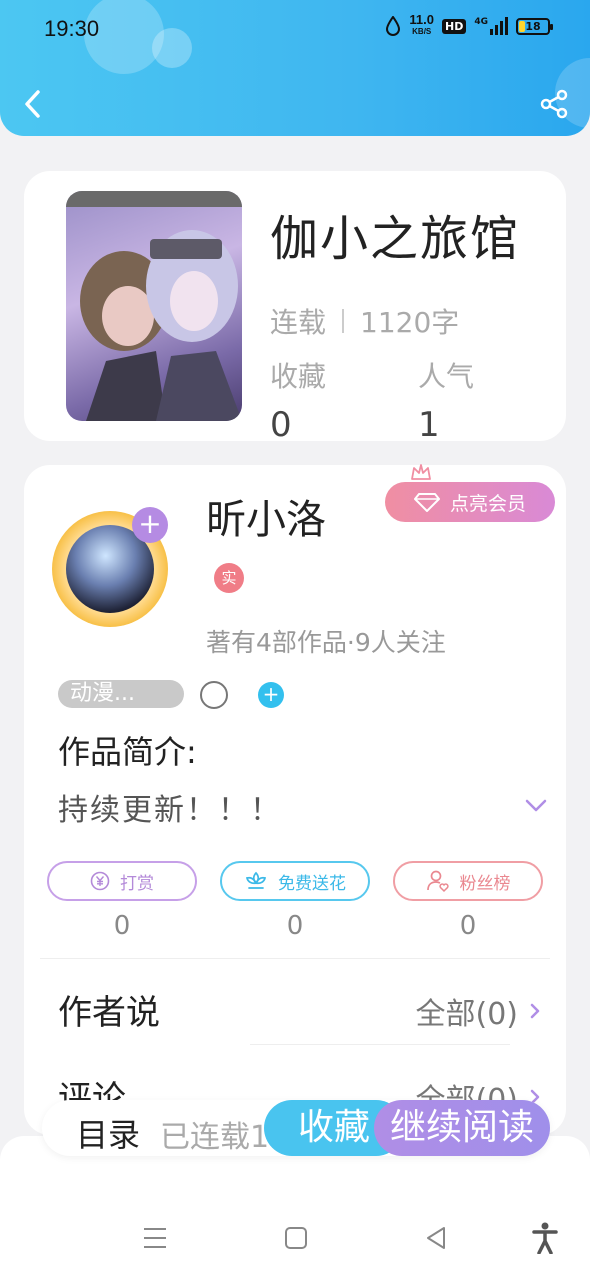 The width and height of the screenshot is (590, 1280). Describe the element at coordinates (109, 1013) in the screenshot. I see `author-says-title: 作者说` at that location.